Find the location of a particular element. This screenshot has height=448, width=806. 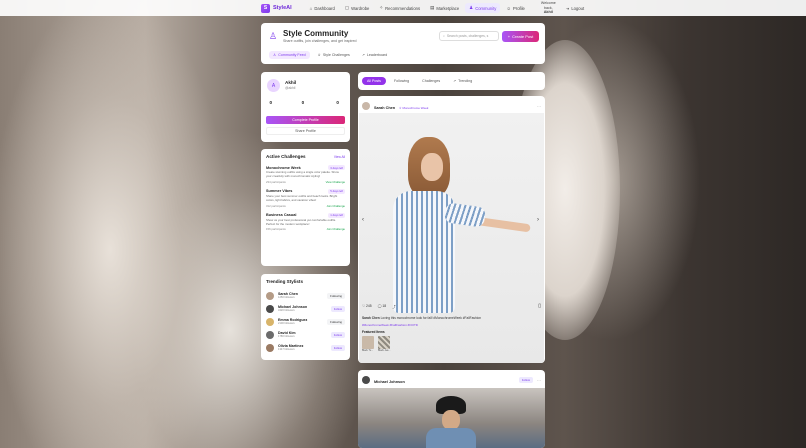

logout-button: ⇥ Logout is located at coordinates (575, 8).